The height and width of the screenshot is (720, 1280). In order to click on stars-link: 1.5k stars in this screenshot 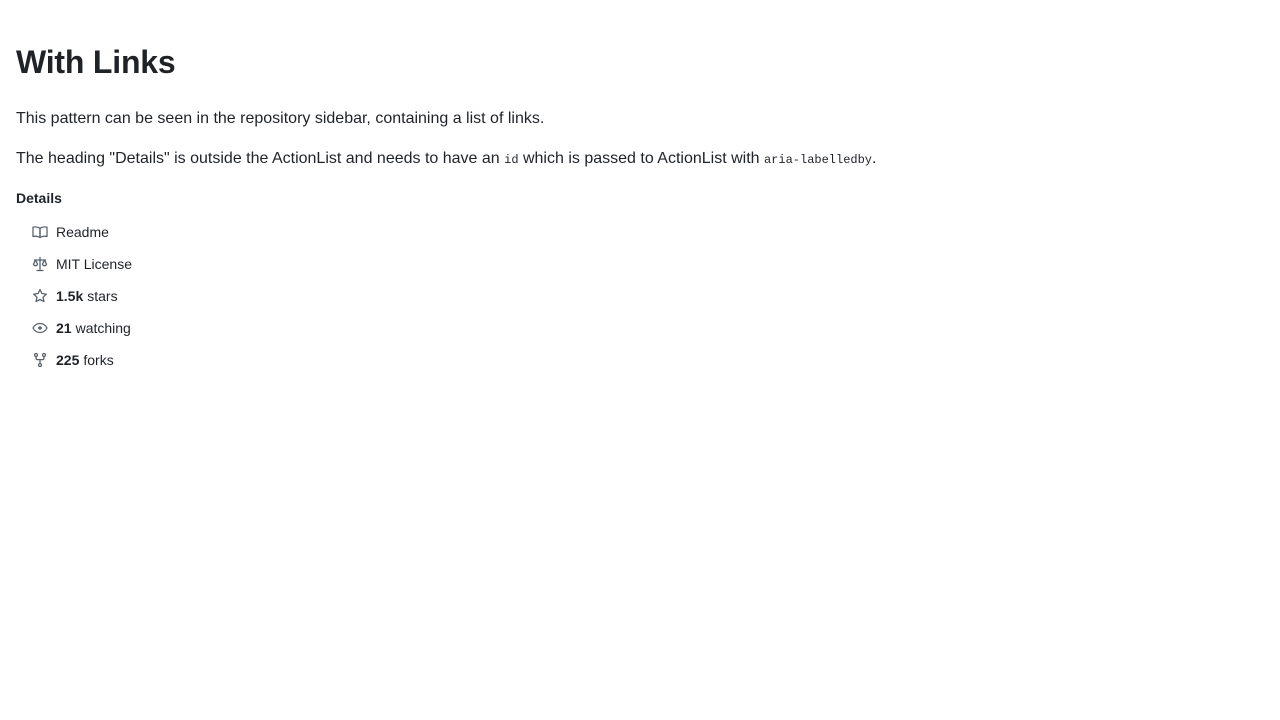, I will do `click(144, 296)`.